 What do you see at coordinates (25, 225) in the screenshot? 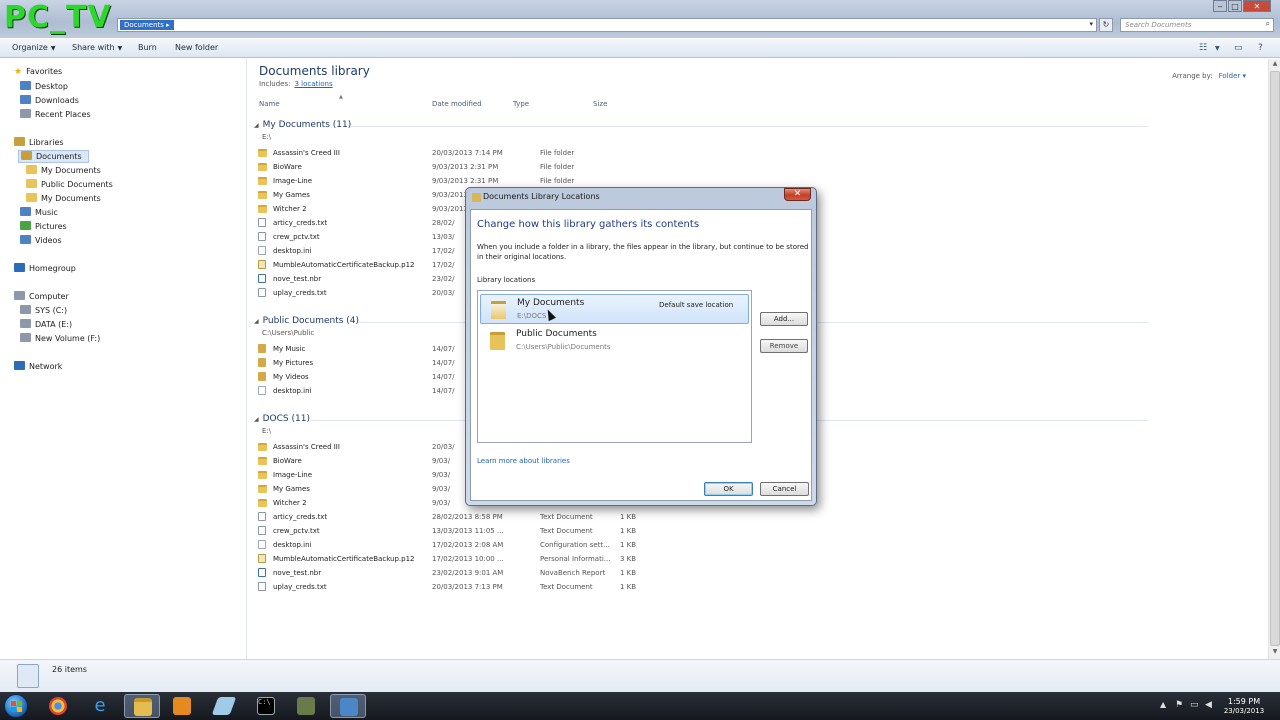
I see `pictures-icon` at bounding box center [25, 225].